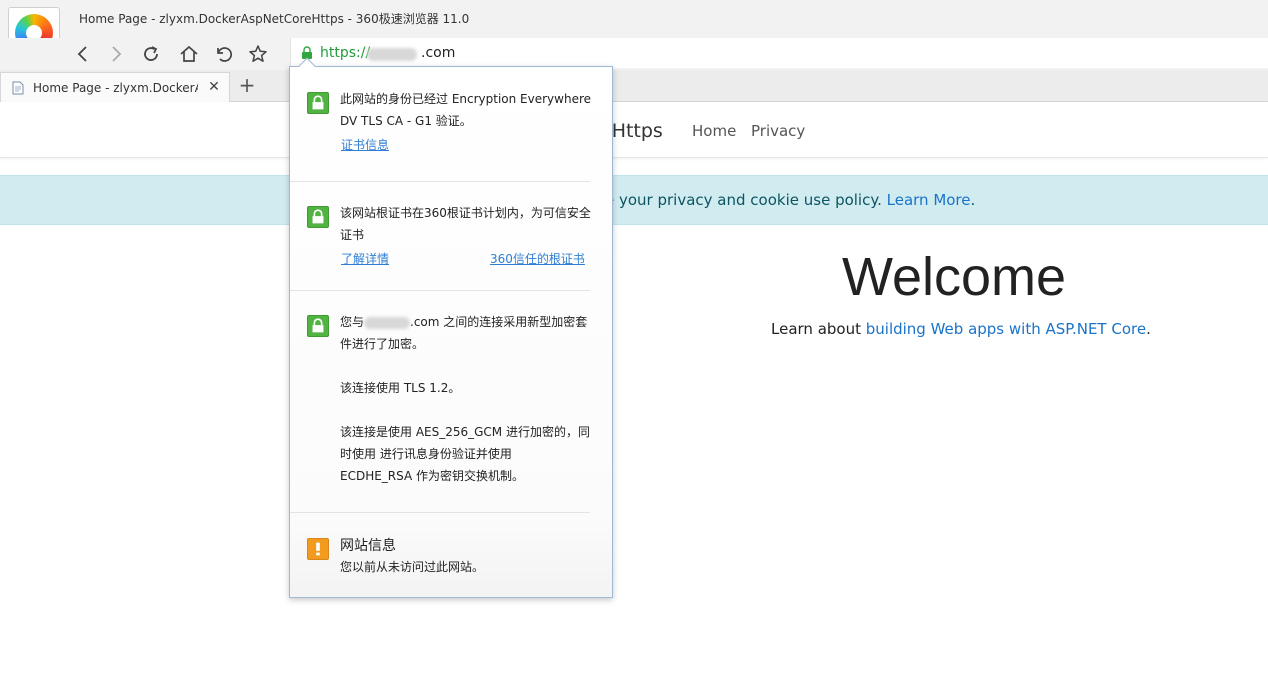 This screenshot has height=676, width=1268. What do you see at coordinates (400, 388) in the screenshot?
I see `tls-version-text: 该连接使用 TLS 1.2。` at bounding box center [400, 388].